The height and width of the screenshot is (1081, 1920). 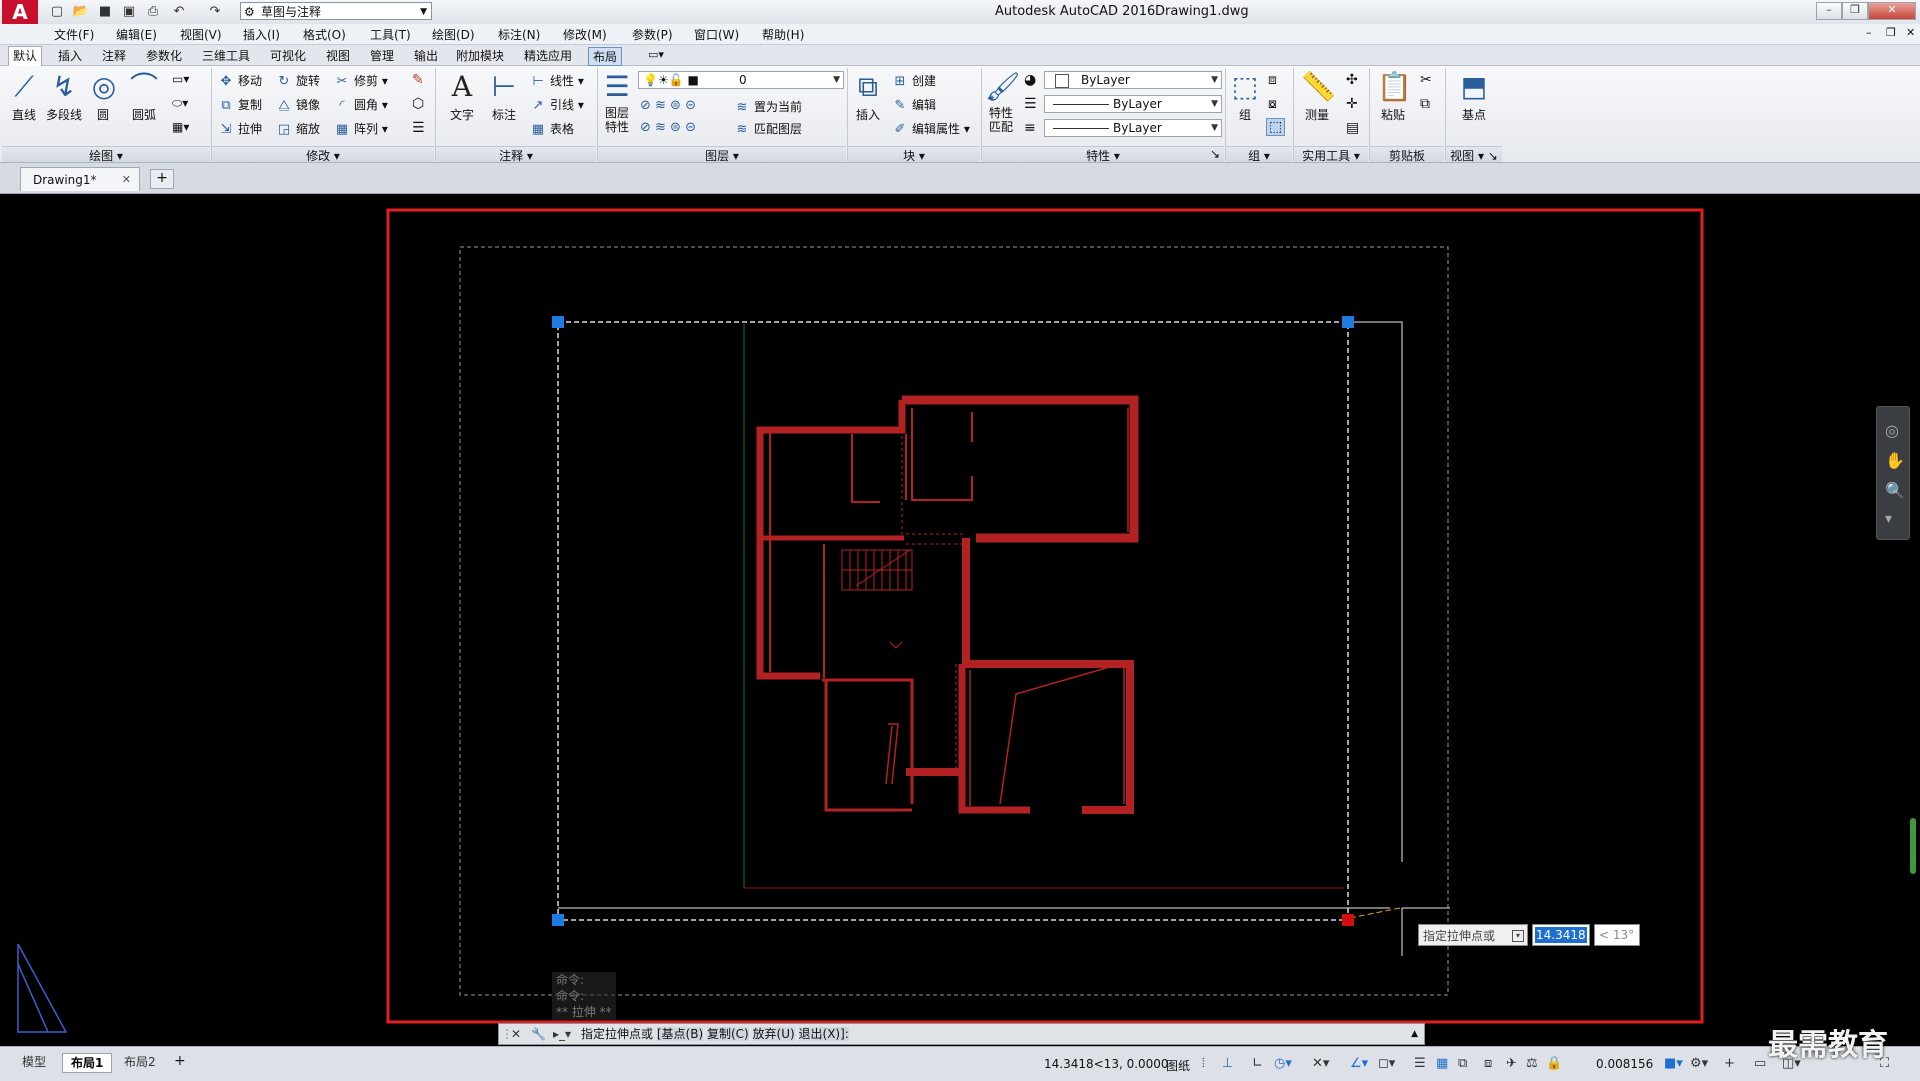 I want to click on isolate-icon: ▭, so click(x=1760, y=1063).